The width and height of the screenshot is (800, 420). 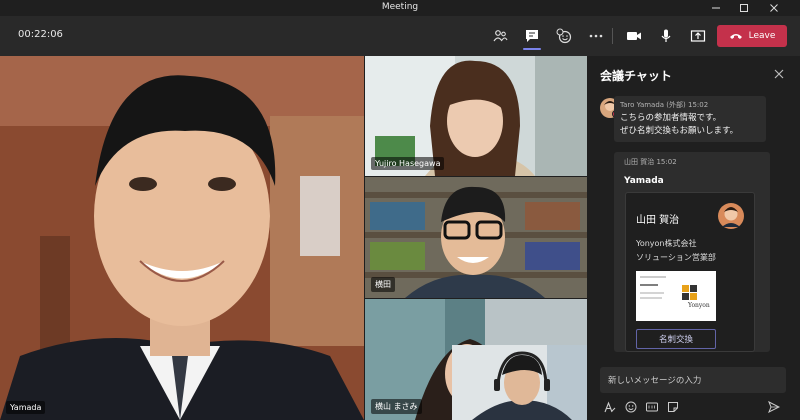 I want to click on smiley-icon, so click(x=564, y=36).